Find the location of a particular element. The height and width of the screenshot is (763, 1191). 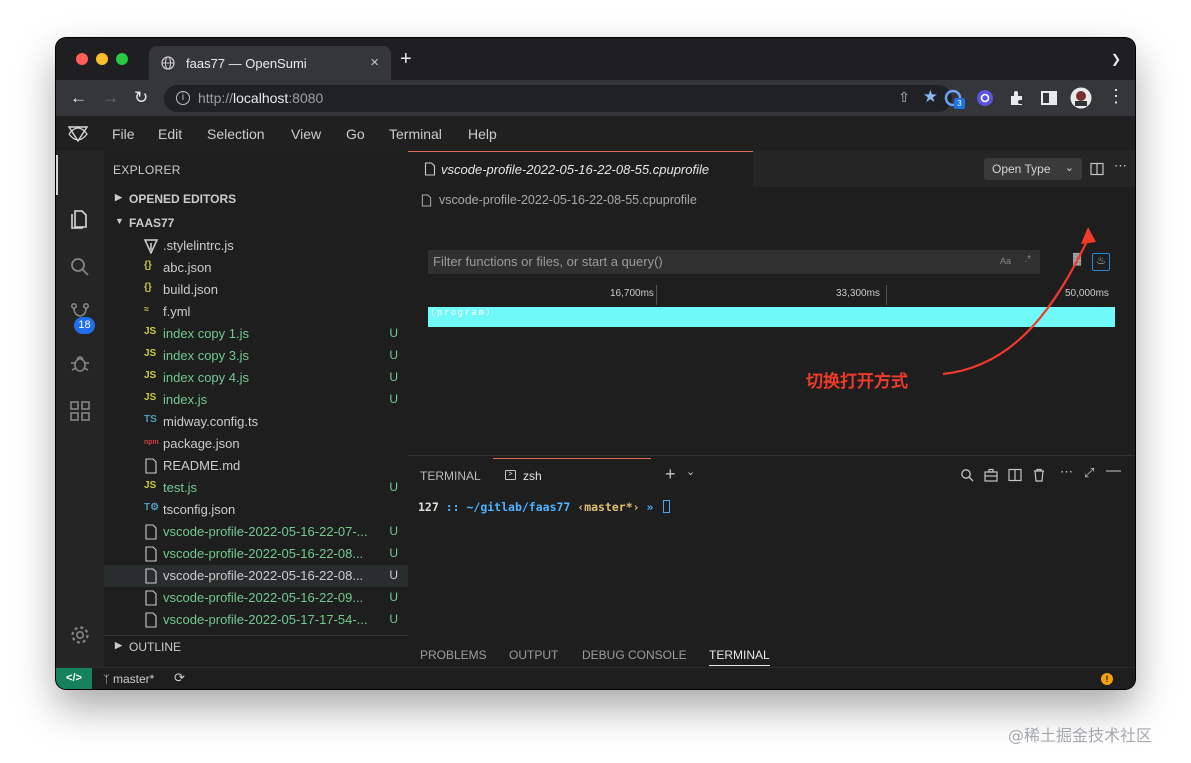

file-item: T⚙ tsconfig.json is located at coordinates (256, 510).